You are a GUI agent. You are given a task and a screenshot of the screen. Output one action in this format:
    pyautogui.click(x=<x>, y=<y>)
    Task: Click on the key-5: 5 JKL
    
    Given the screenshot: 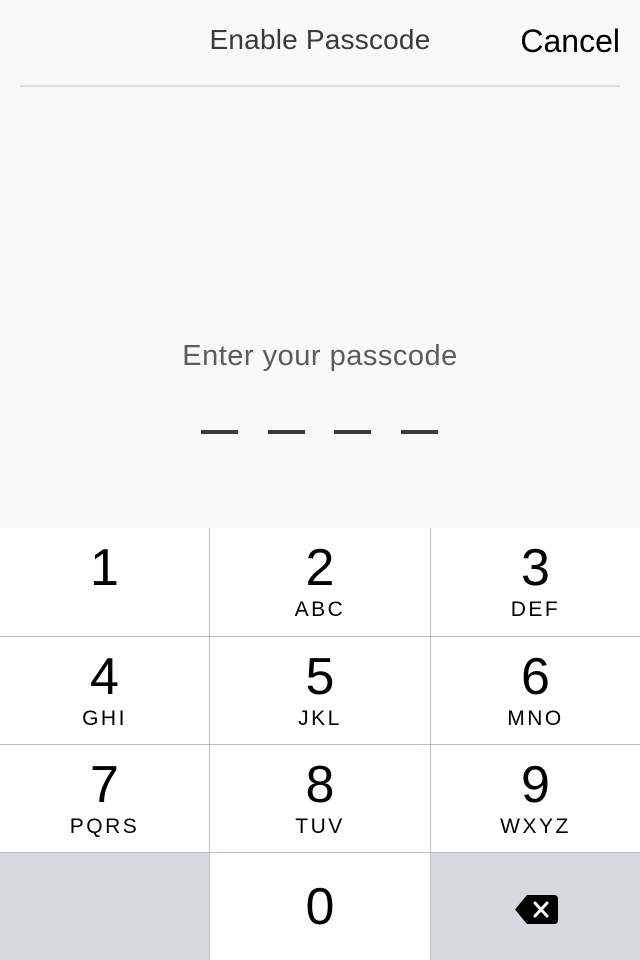 What is the action you would take?
    pyautogui.click(x=320, y=690)
    